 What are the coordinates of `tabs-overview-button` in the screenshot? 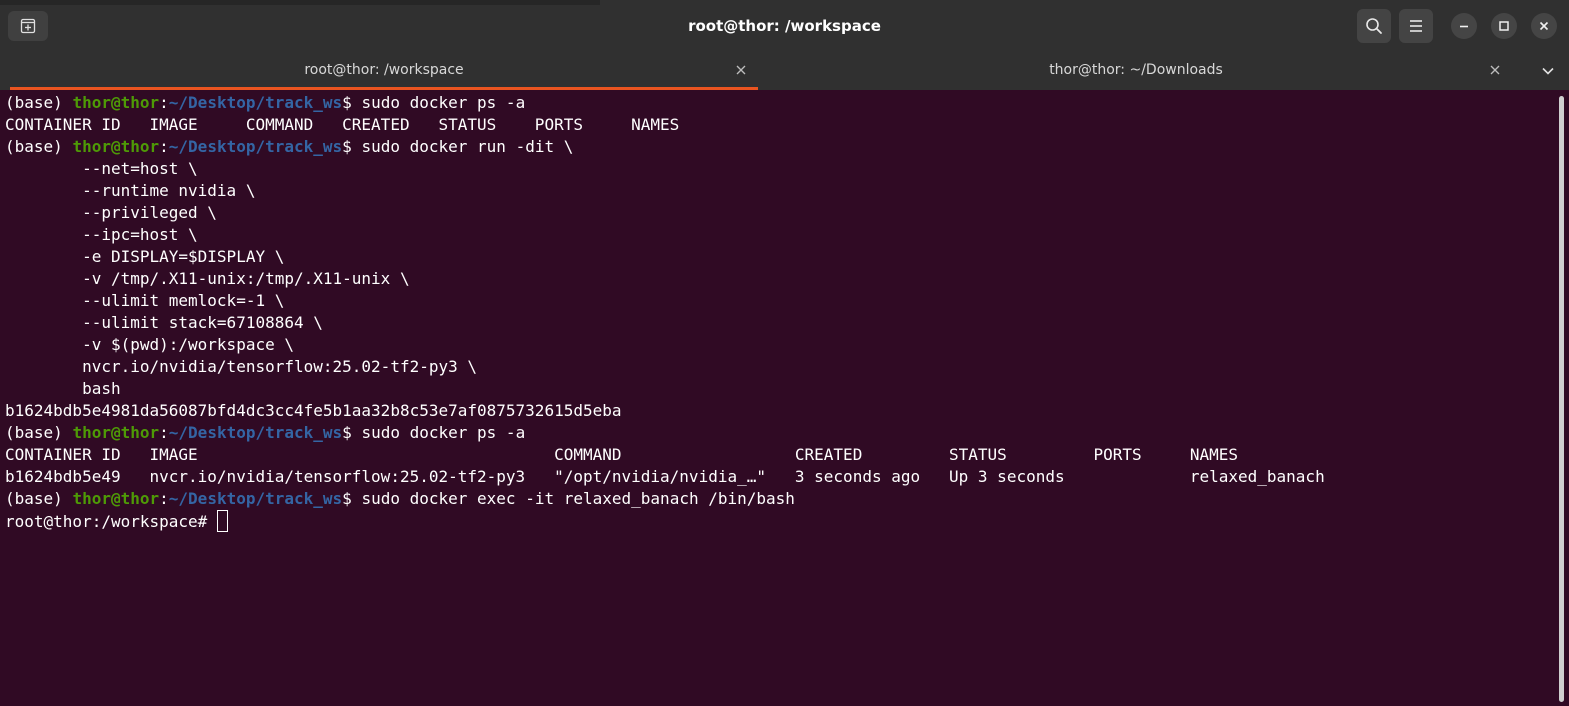 It's located at (1548, 71).